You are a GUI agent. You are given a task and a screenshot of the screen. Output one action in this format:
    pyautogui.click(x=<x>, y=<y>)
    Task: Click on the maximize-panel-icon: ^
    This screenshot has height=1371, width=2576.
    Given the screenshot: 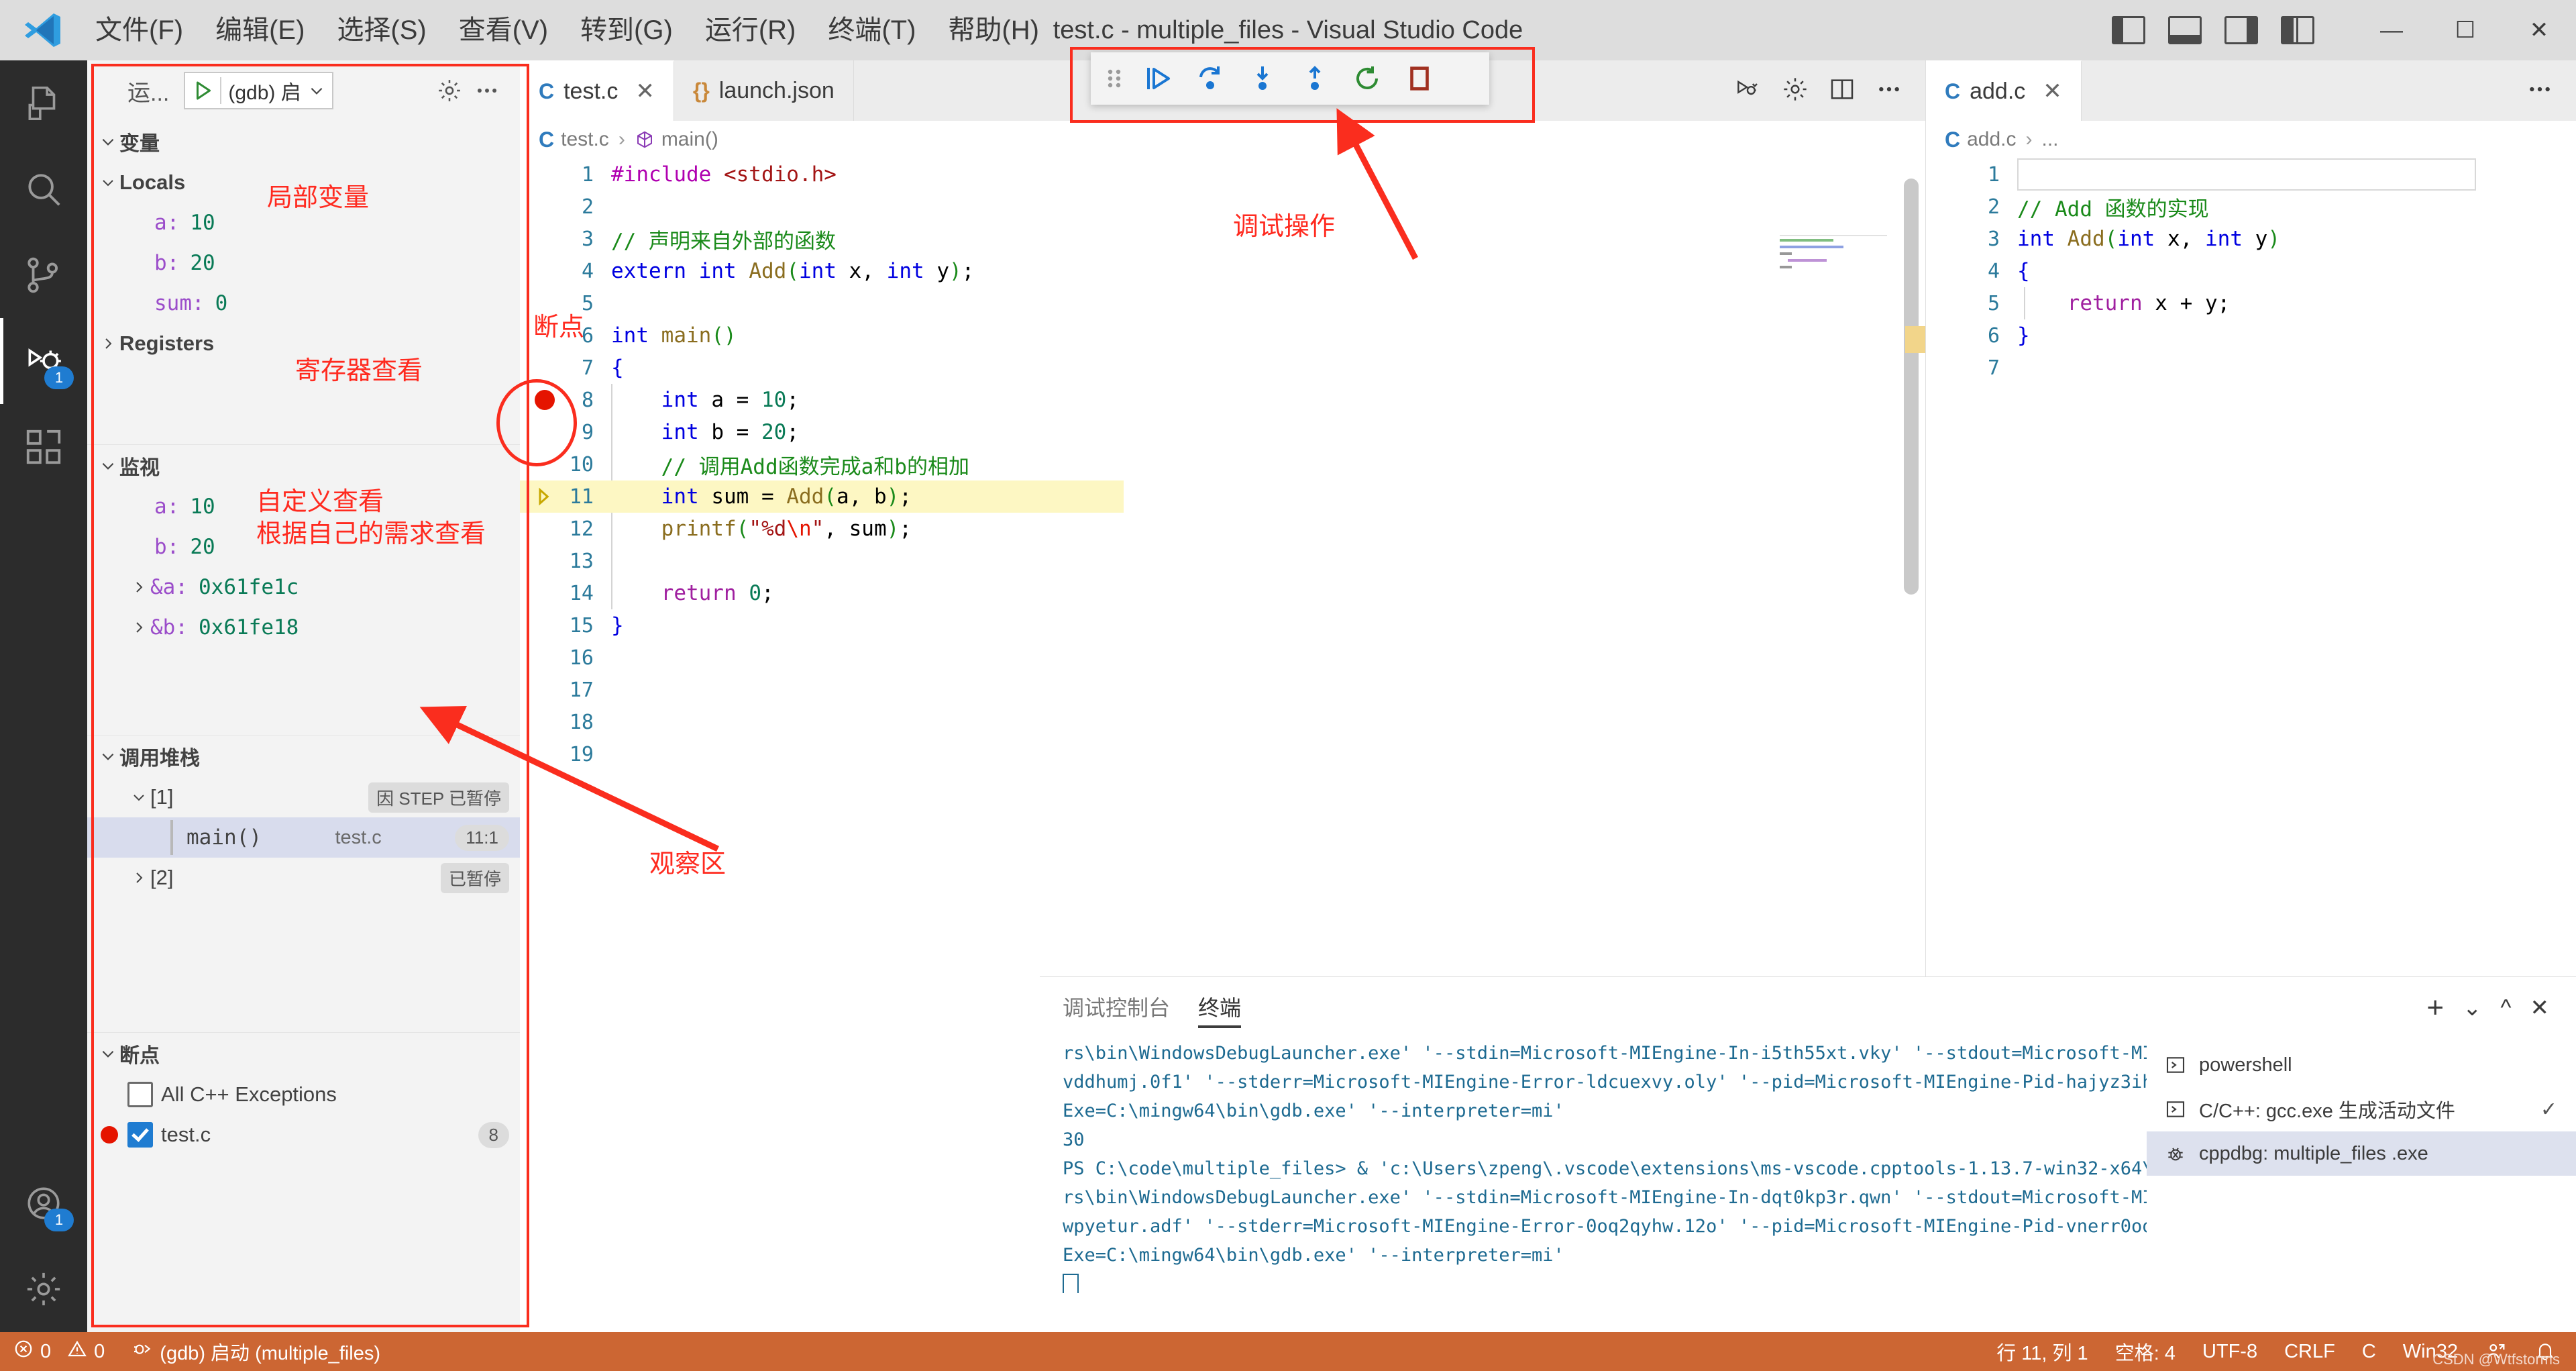 What is the action you would take?
    pyautogui.click(x=2506, y=1008)
    